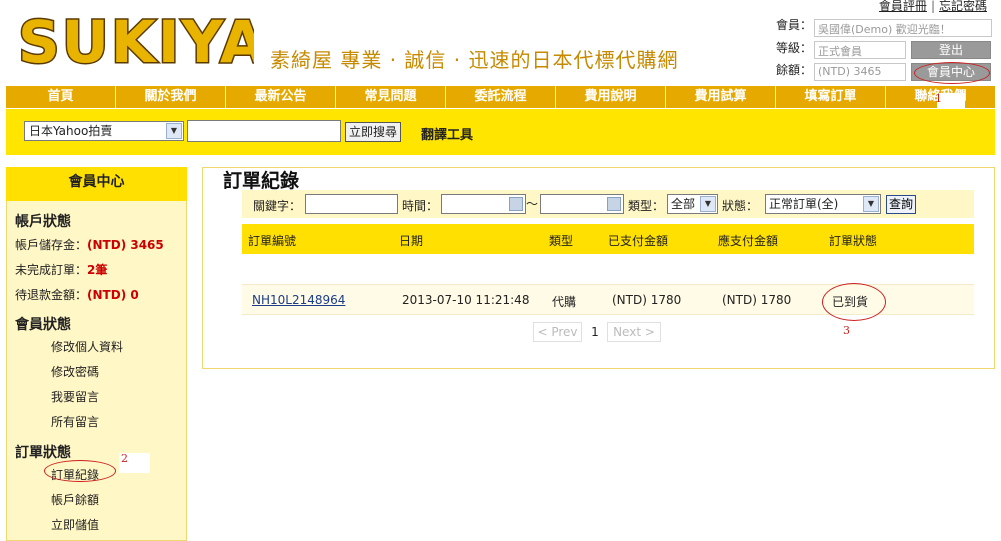 This screenshot has height=541, width=1001. Describe the element at coordinates (75, 396) in the screenshot. I see `sidebar-link-leave-message: 我要留言` at that location.